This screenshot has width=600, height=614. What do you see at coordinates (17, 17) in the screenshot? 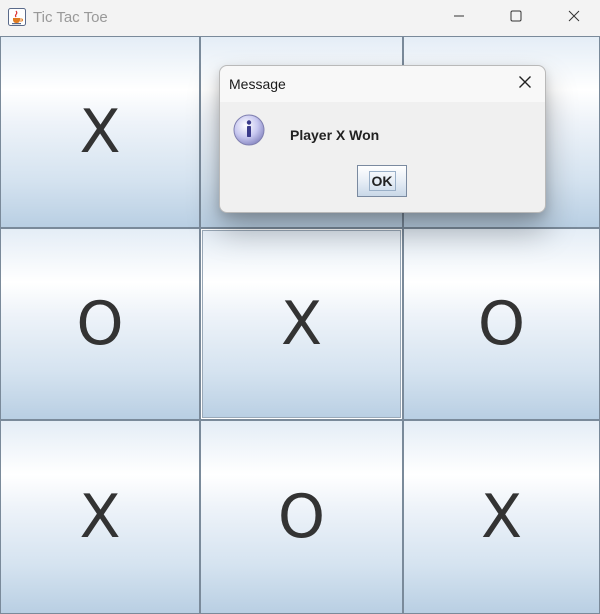
I see `java-cup-icon` at bounding box center [17, 17].